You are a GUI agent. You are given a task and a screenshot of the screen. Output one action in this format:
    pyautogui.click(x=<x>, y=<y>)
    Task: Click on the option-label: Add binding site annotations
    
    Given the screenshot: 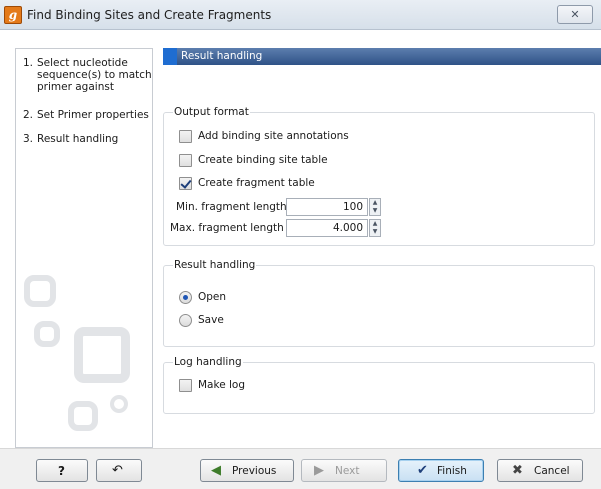 What is the action you would take?
    pyautogui.click(x=273, y=136)
    